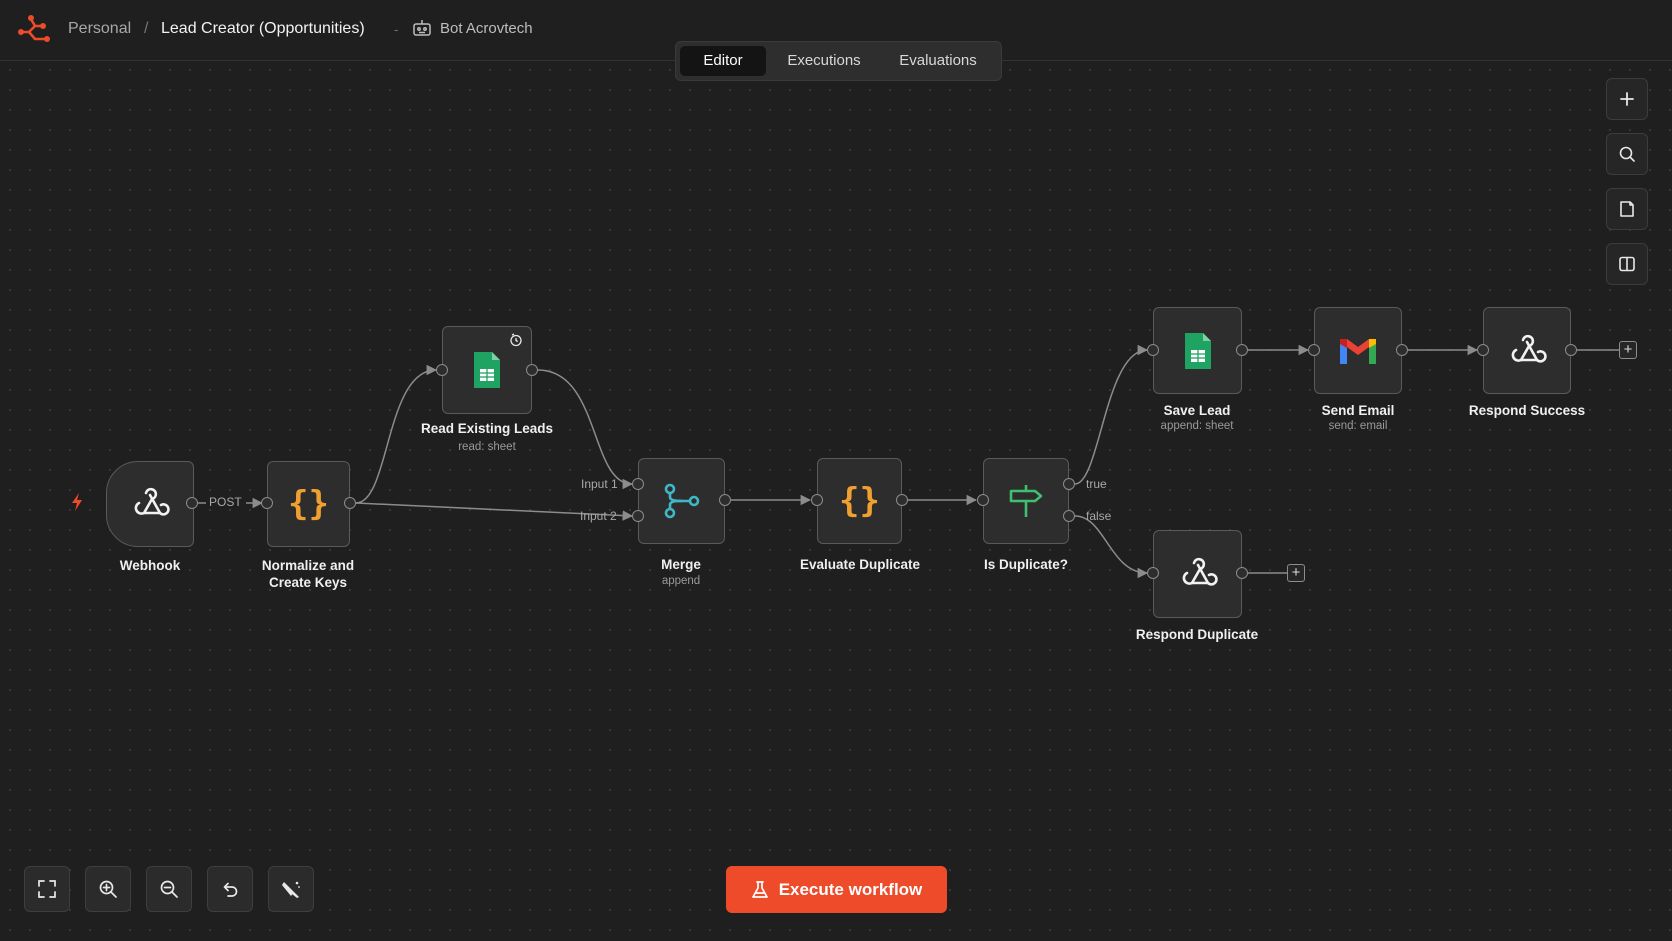 This screenshot has height=941, width=1672. I want to click on if-false-port, so click(1069, 516).